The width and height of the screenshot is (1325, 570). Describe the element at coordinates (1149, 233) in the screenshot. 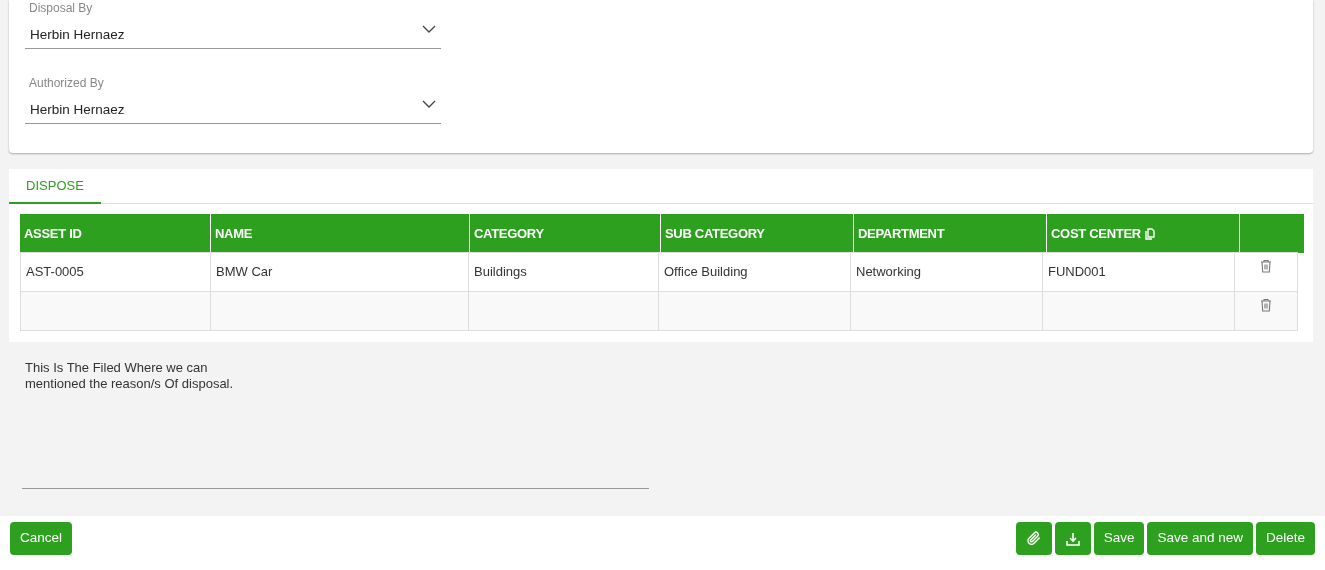

I see `copy-icon` at that location.